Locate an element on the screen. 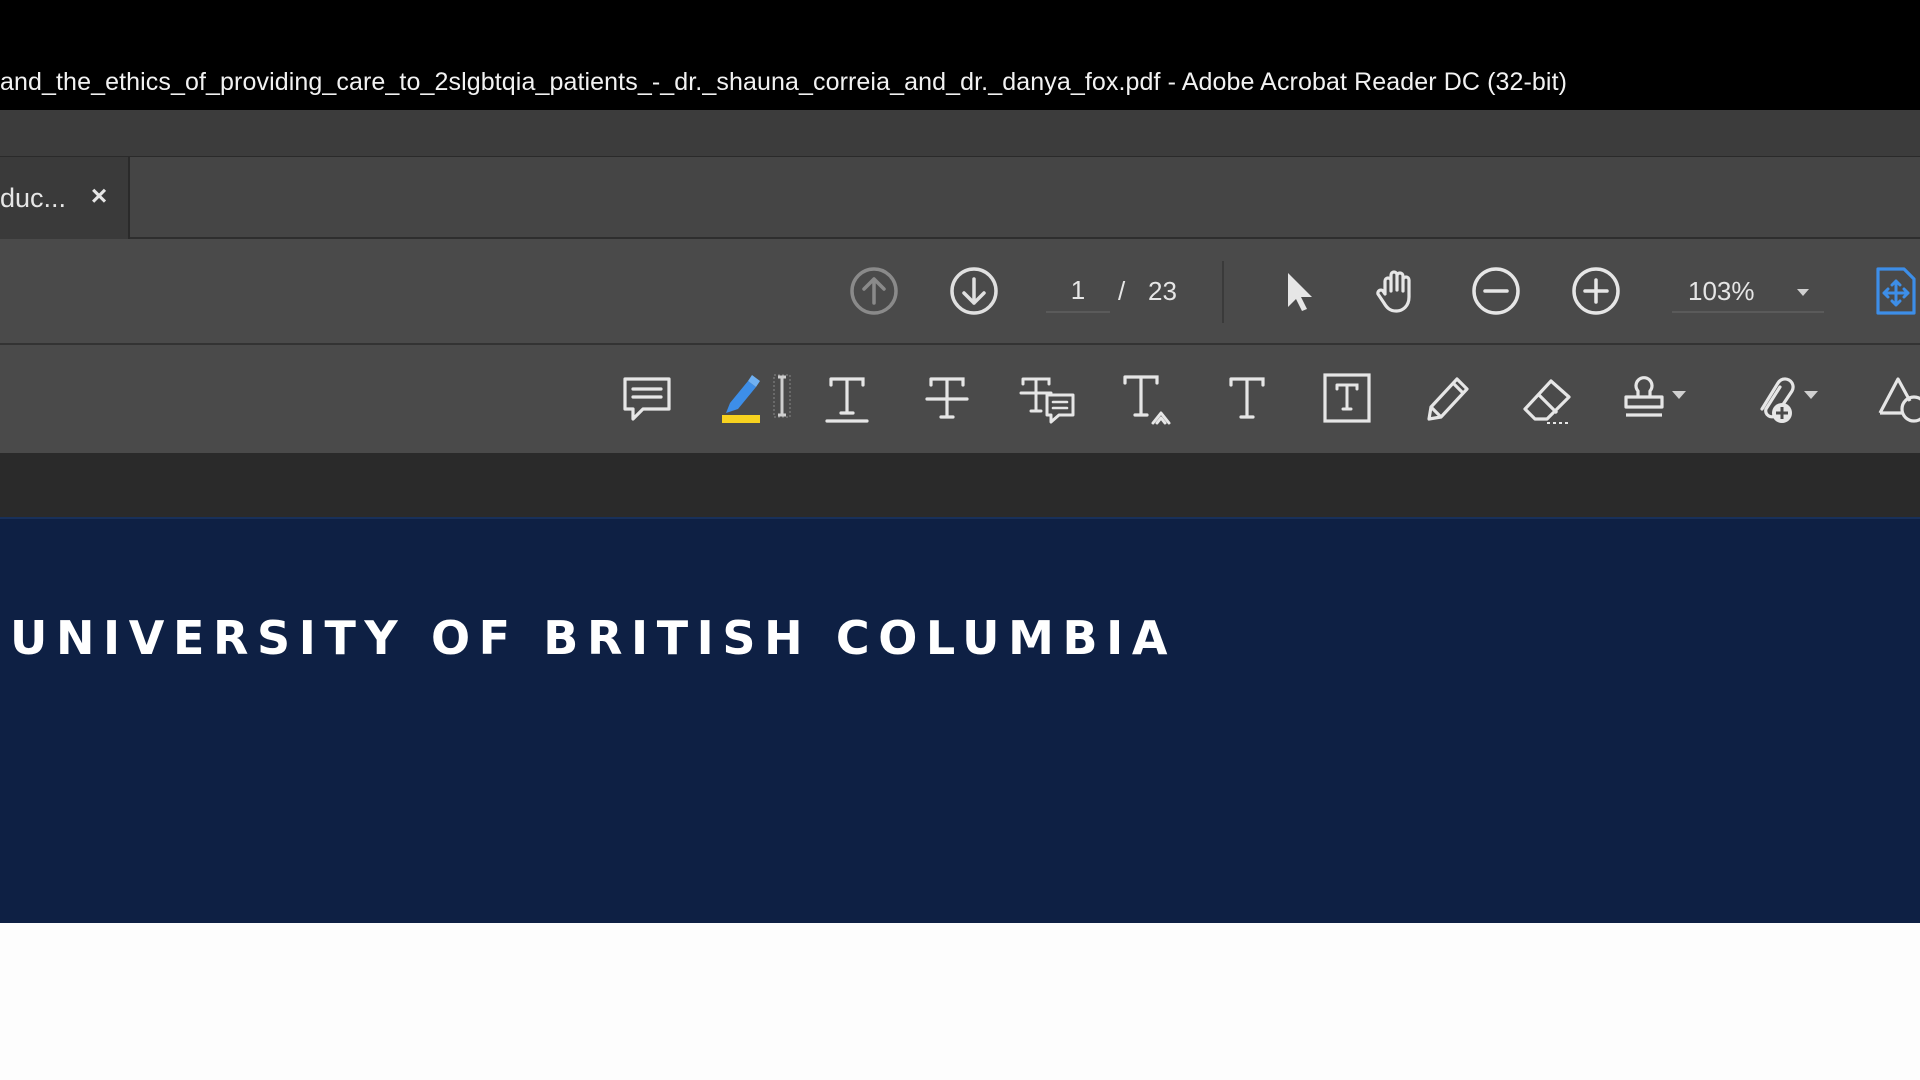  hand-icon is located at coordinates (1393, 291).